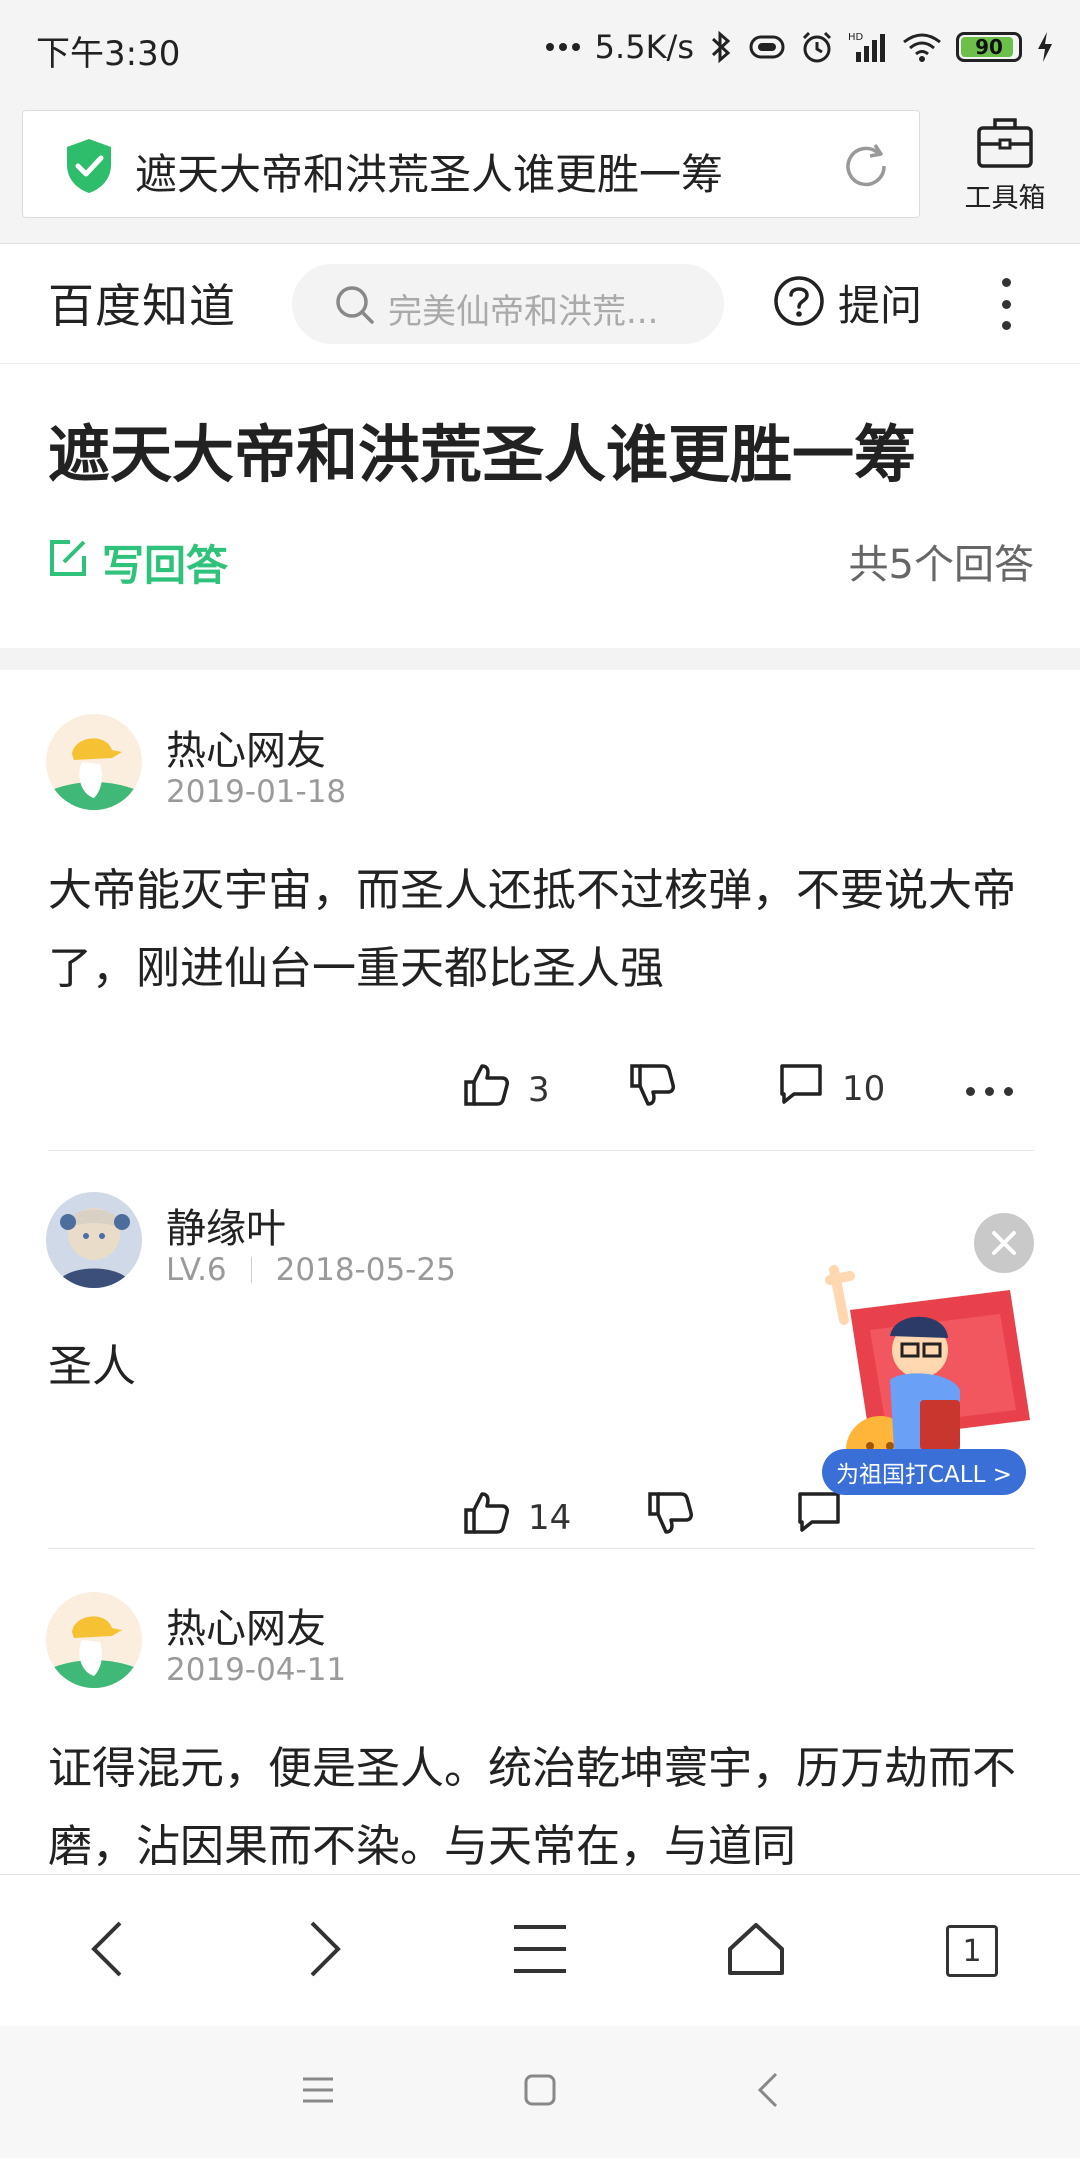  I want to click on username: 静缘叶, so click(226, 1225).